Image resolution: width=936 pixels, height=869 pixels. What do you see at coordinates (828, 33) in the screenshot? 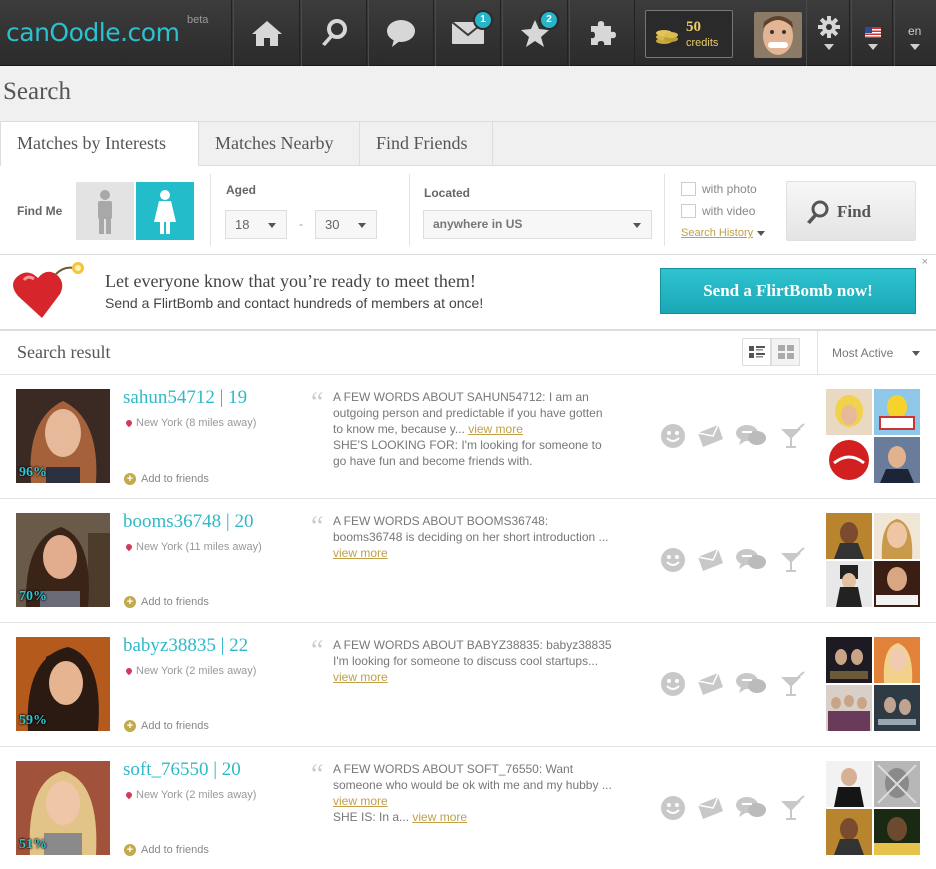
I see `settings-button` at bounding box center [828, 33].